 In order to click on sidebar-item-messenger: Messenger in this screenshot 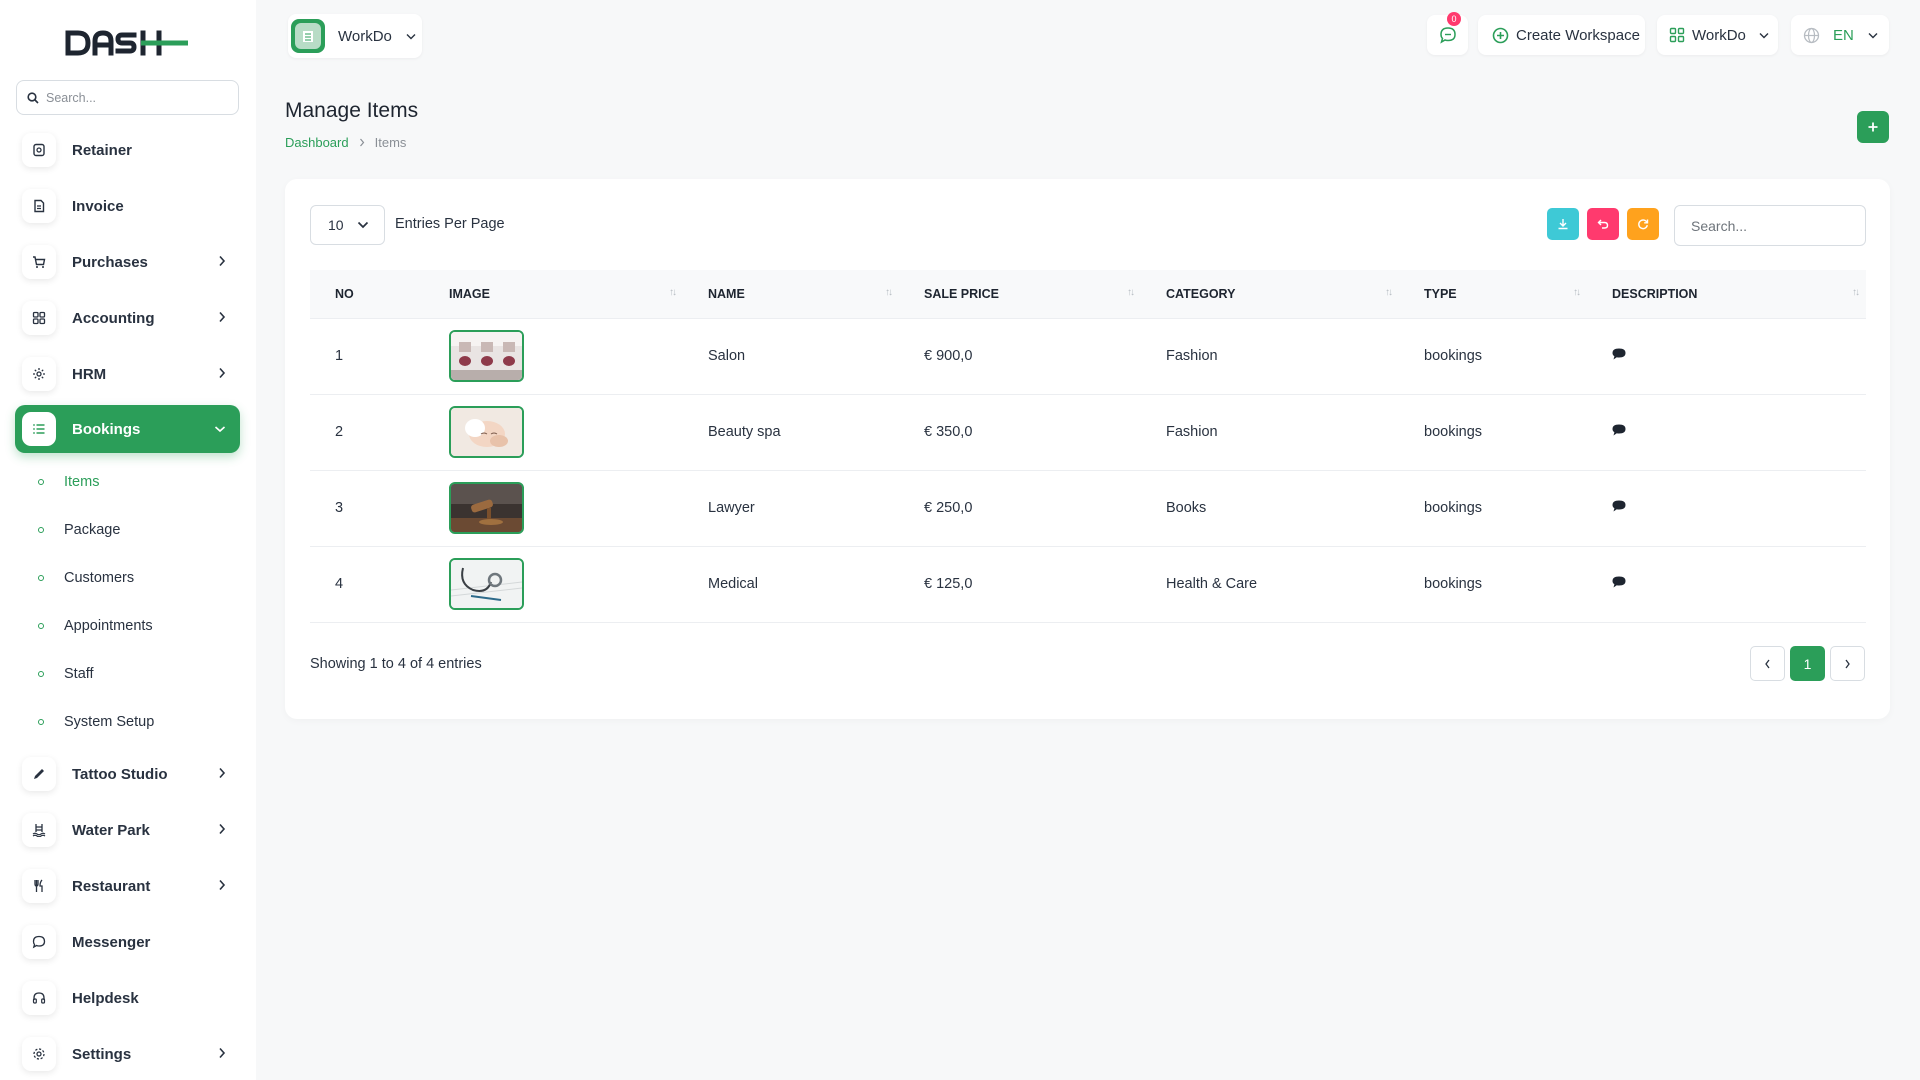, I will do `click(127, 942)`.